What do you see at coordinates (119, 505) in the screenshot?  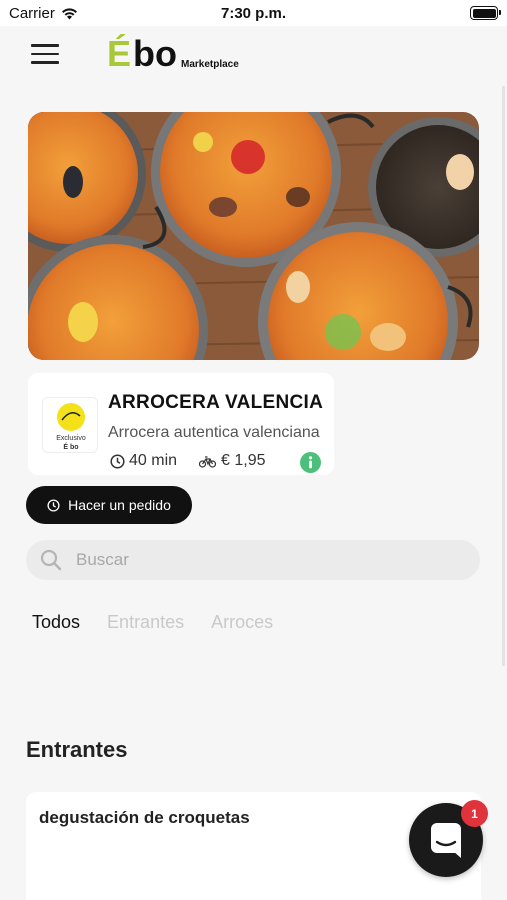 I see `place-order-label: Hacer un pedido` at bounding box center [119, 505].